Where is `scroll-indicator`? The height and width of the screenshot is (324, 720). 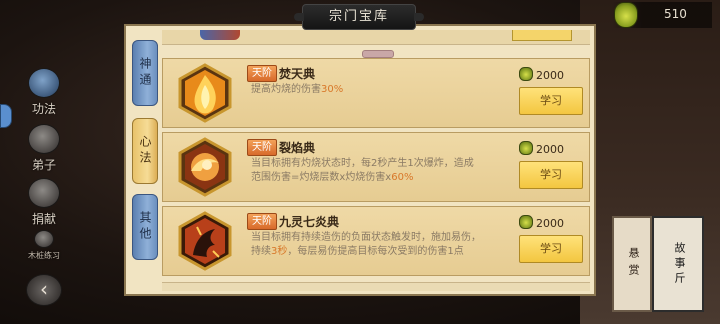
scroll-indicator is located at coordinates (378, 54).